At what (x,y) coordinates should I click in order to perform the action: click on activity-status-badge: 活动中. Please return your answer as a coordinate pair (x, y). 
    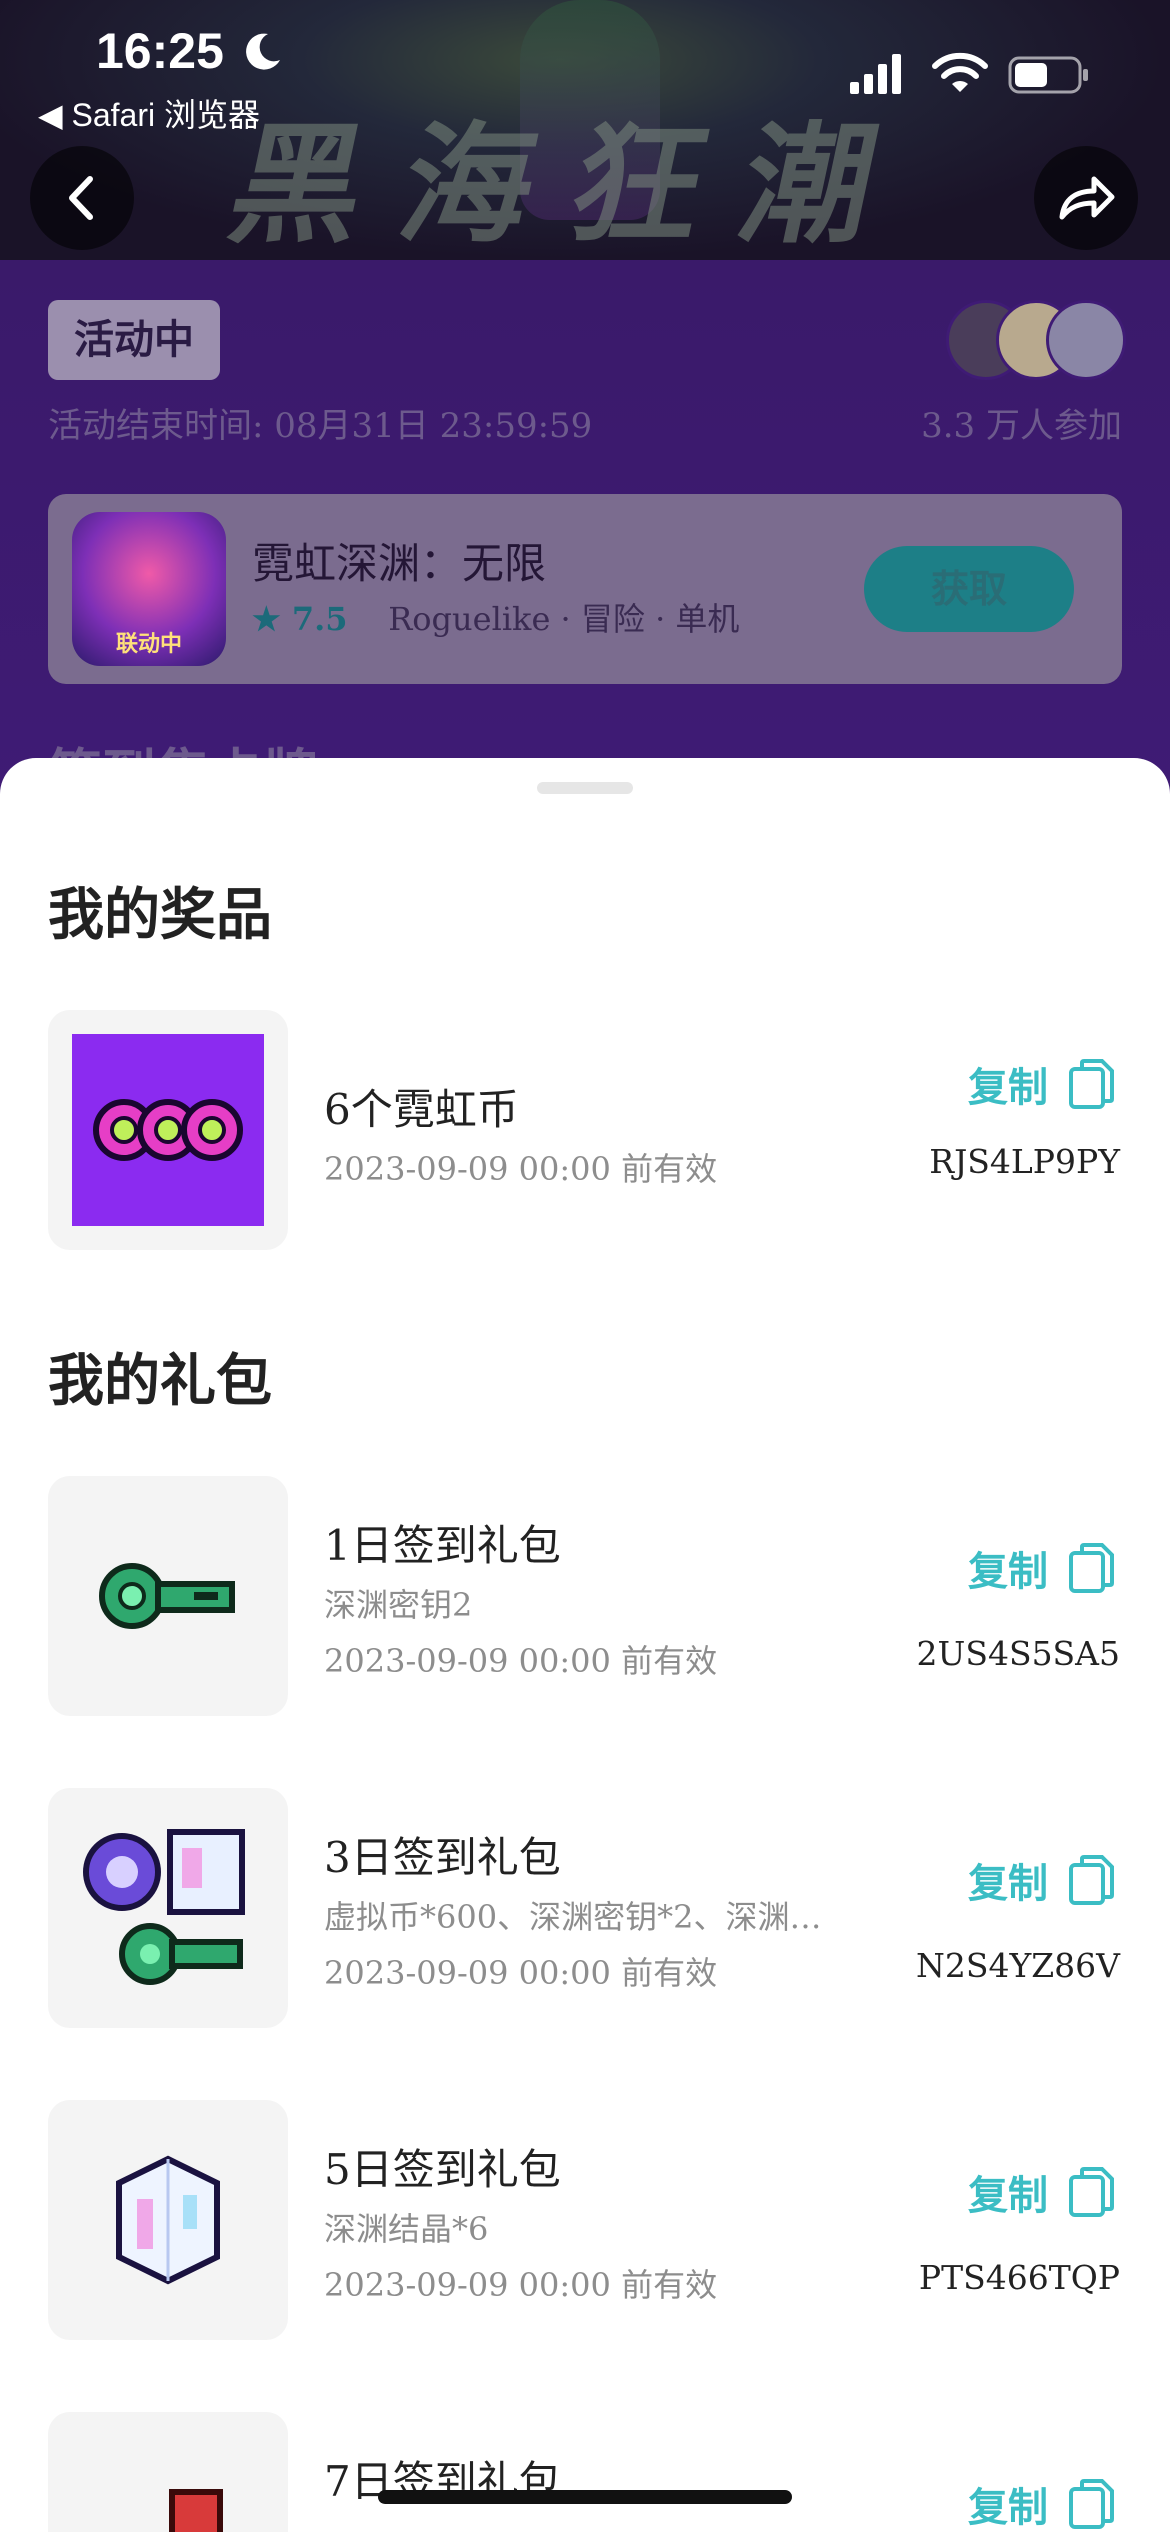
    Looking at the image, I should click on (134, 340).